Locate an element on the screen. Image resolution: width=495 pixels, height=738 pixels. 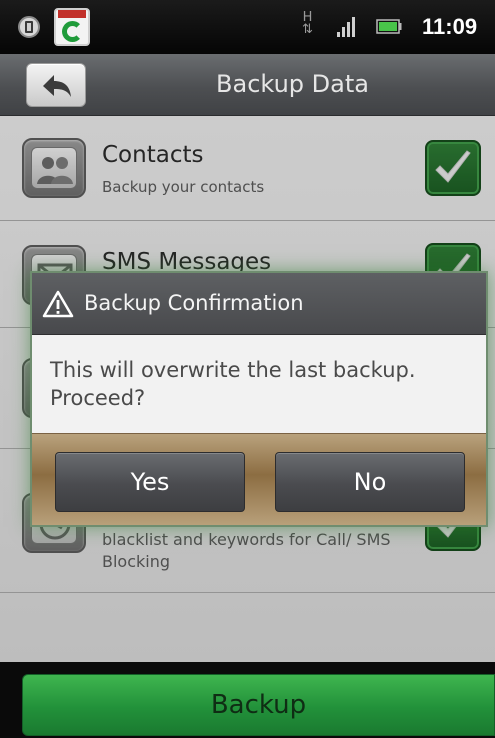
dialog-title: Backup Confirmation is located at coordinates (194, 303).